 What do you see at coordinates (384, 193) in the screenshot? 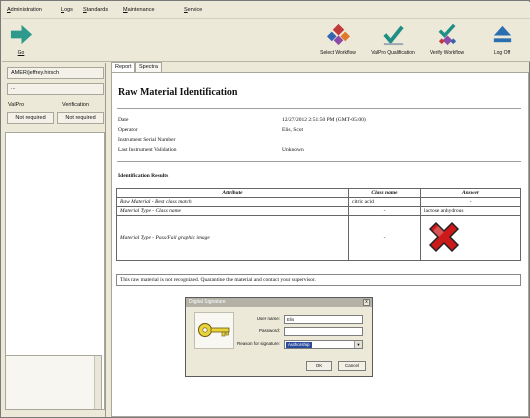
I see `header-class-name: Class name` at bounding box center [384, 193].